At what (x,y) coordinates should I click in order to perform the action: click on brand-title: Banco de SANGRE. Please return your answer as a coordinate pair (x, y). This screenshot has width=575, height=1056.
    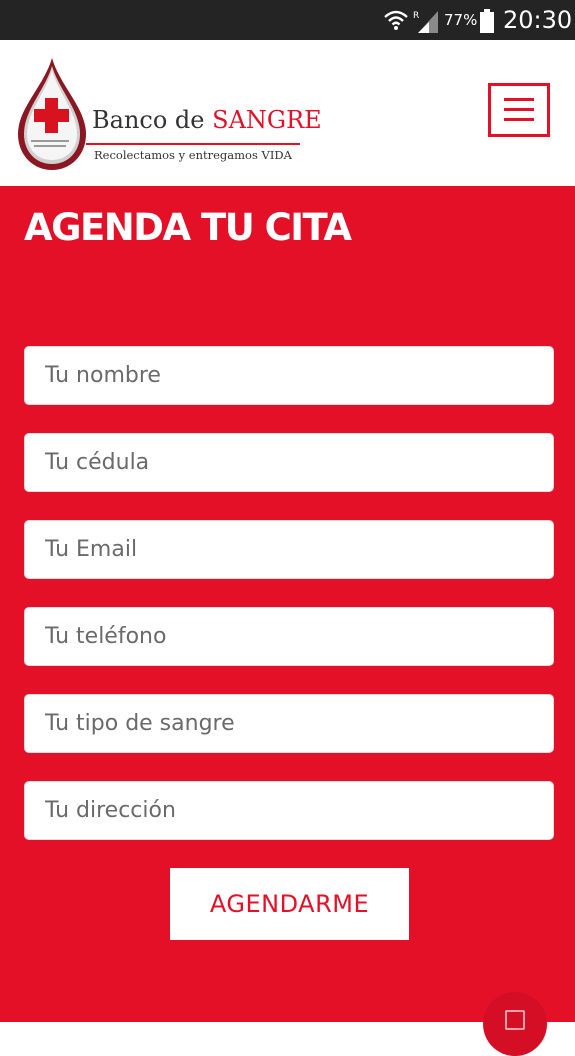
    Looking at the image, I should click on (207, 120).